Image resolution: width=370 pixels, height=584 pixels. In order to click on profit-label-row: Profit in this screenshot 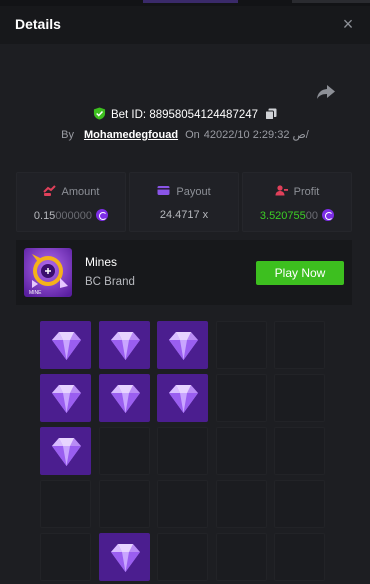, I will do `click(297, 191)`.